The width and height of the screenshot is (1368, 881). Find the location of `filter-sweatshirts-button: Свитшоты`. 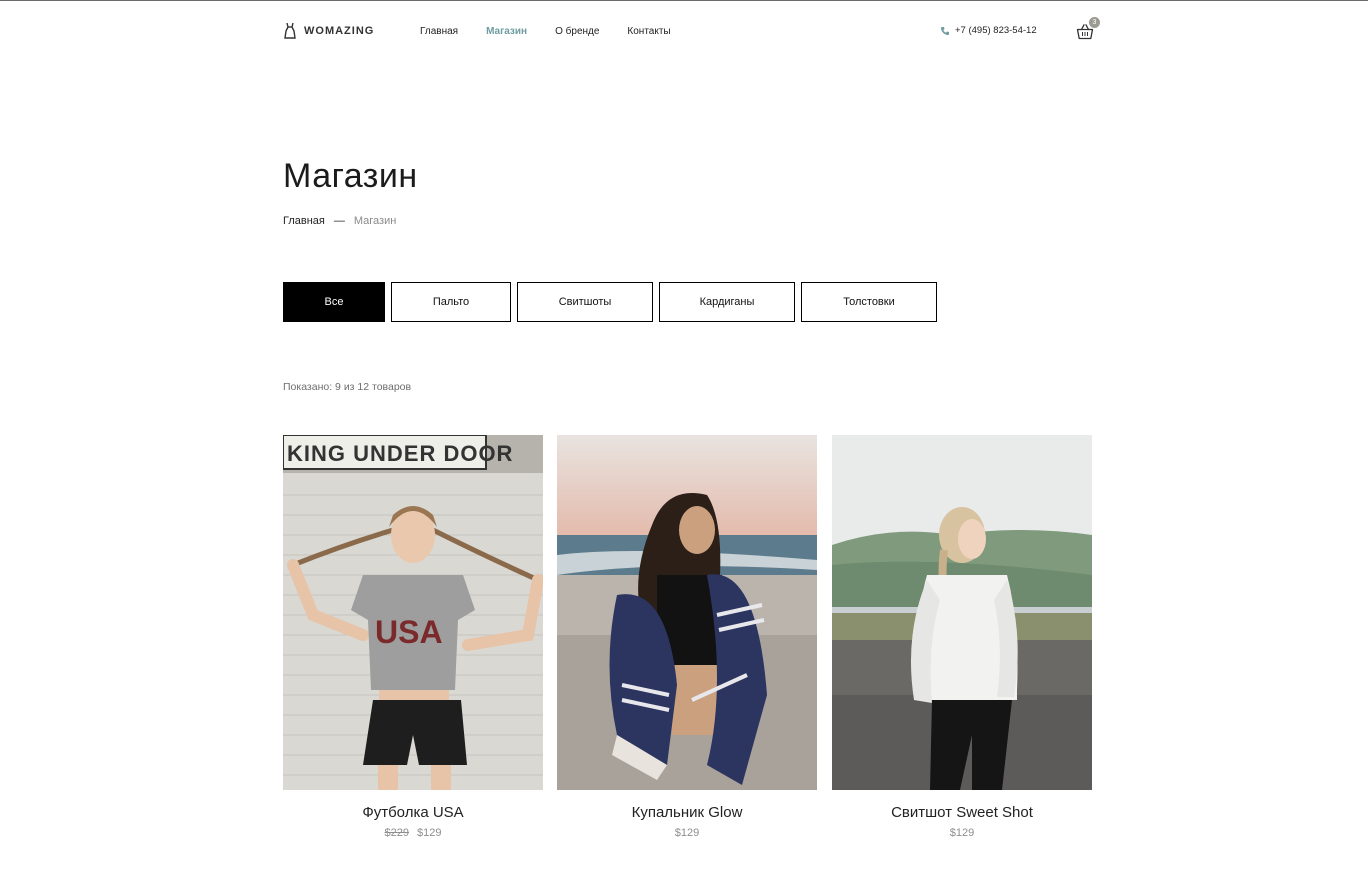

filter-sweatshirts-button: Свитшоты is located at coordinates (585, 302).